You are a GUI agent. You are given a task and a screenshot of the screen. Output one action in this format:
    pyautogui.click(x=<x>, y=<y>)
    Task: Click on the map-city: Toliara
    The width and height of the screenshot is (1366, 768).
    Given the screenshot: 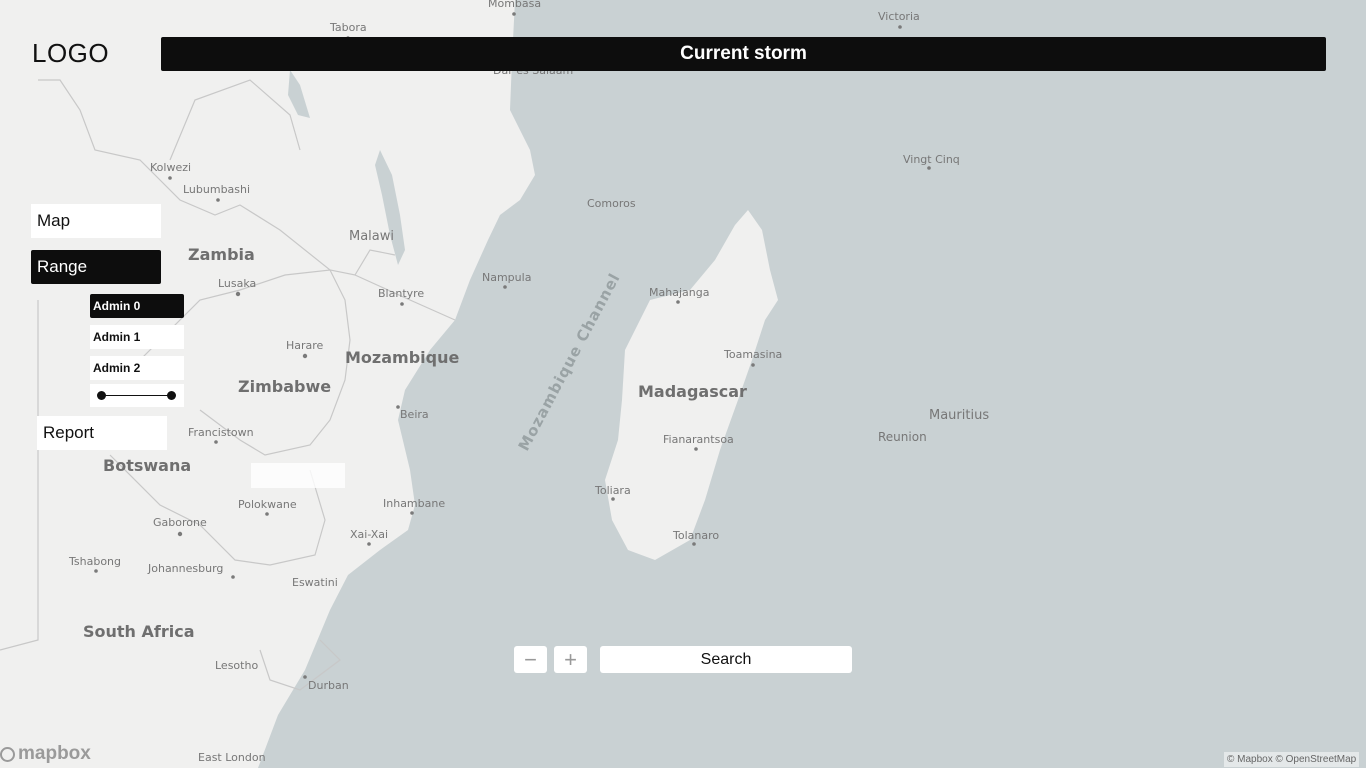 What is the action you would take?
    pyautogui.click(x=612, y=490)
    